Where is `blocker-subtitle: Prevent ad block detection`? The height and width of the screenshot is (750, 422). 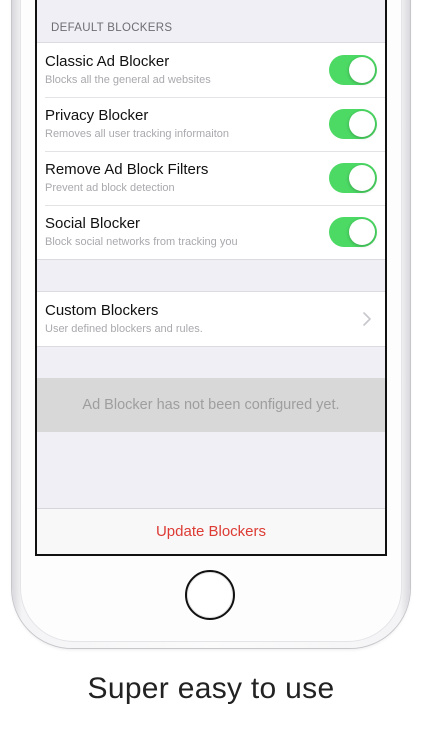
blocker-subtitle: Prevent ad block detection is located at coordinates (110, 188).